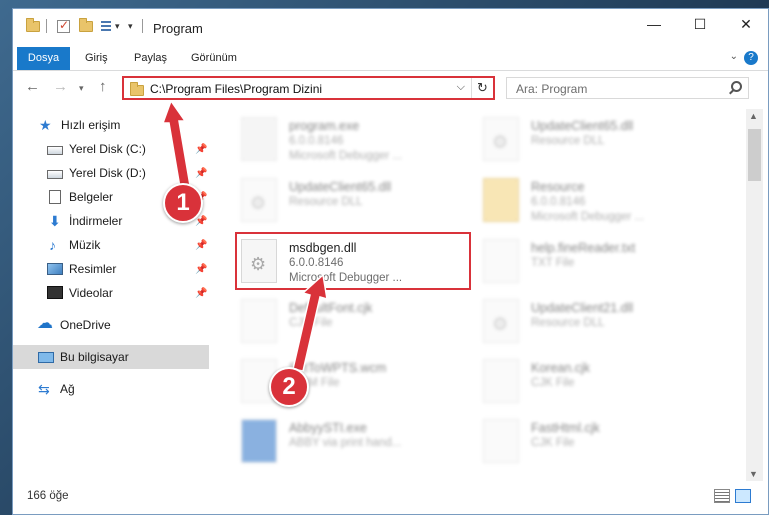 The height and width of the screenshot is (515, 769). Describe the element at coordinates (111, 245) in the screenshot. I see `sidebar-item-music: ♪ Müzik 📌` at that location.